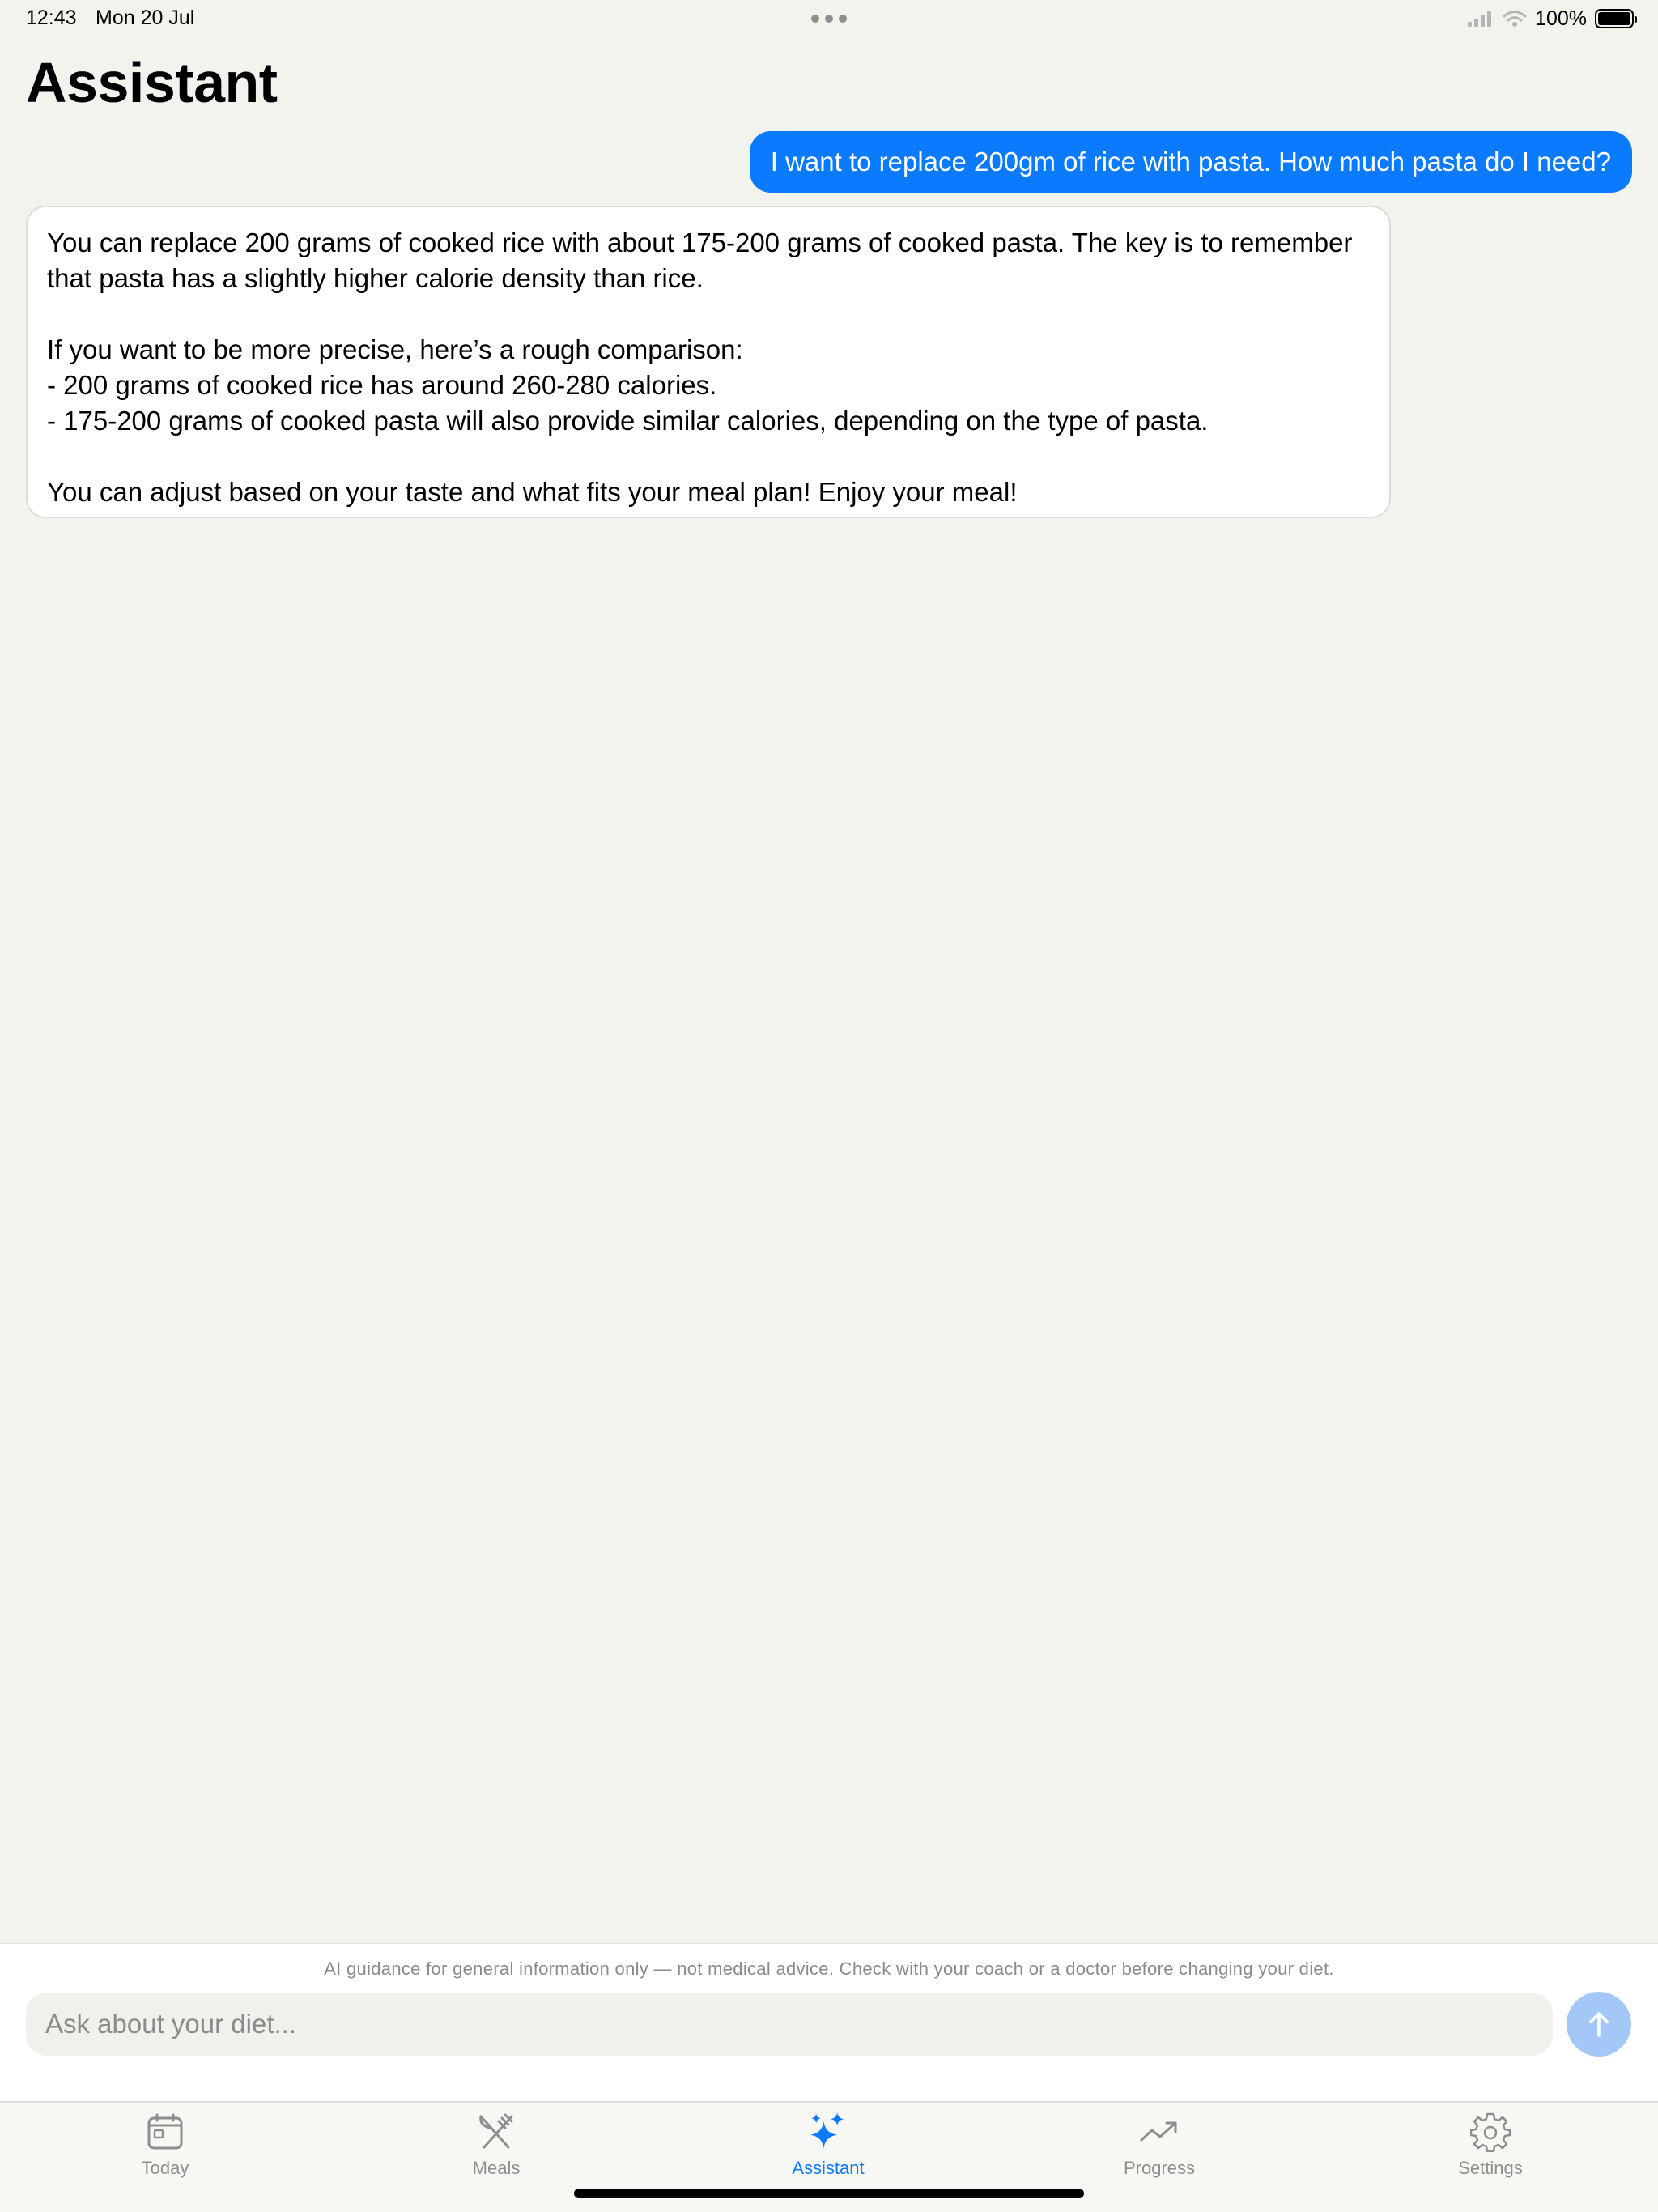  I want to click on status-time: 12:43, so click(51, 18).